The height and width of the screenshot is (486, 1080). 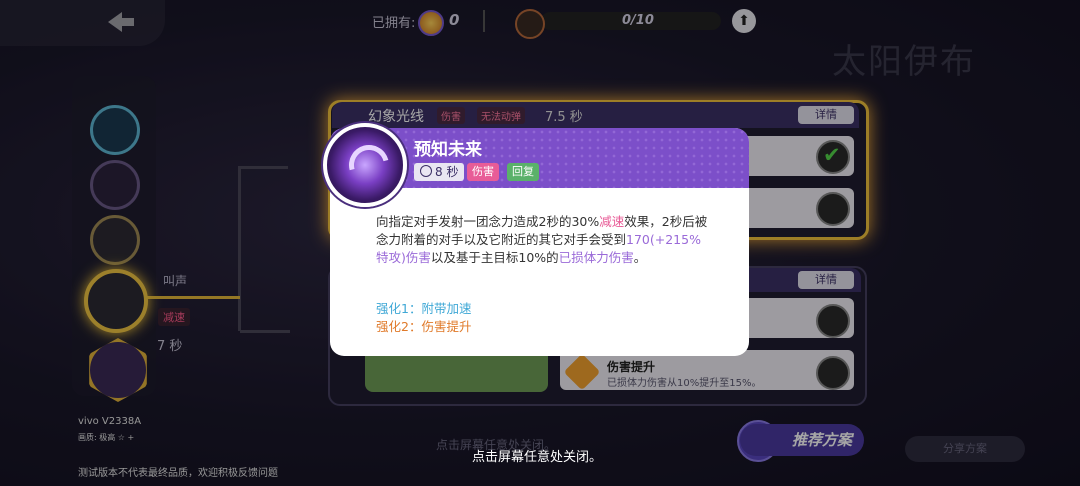 I want to click on close-hint: 点击屏幕任意处关闭。, so click(x=537, y=457).